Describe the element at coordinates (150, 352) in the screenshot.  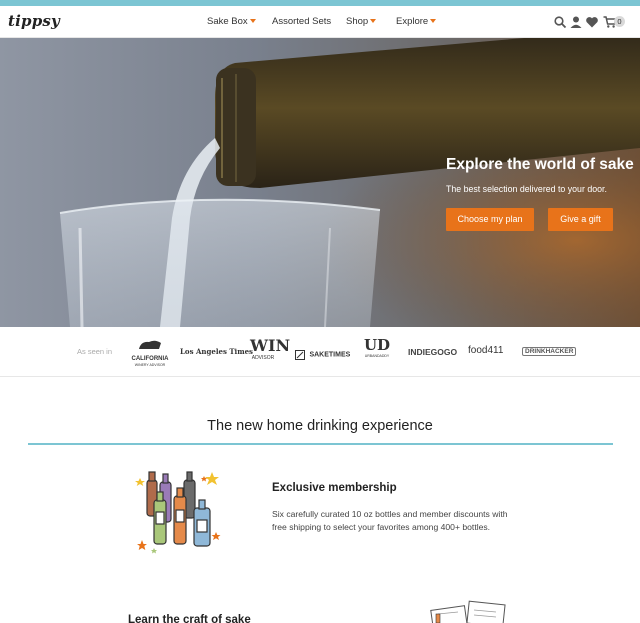
I see `press-logo-california: CALIFORNIA WINERY ADVISOR` at that location.